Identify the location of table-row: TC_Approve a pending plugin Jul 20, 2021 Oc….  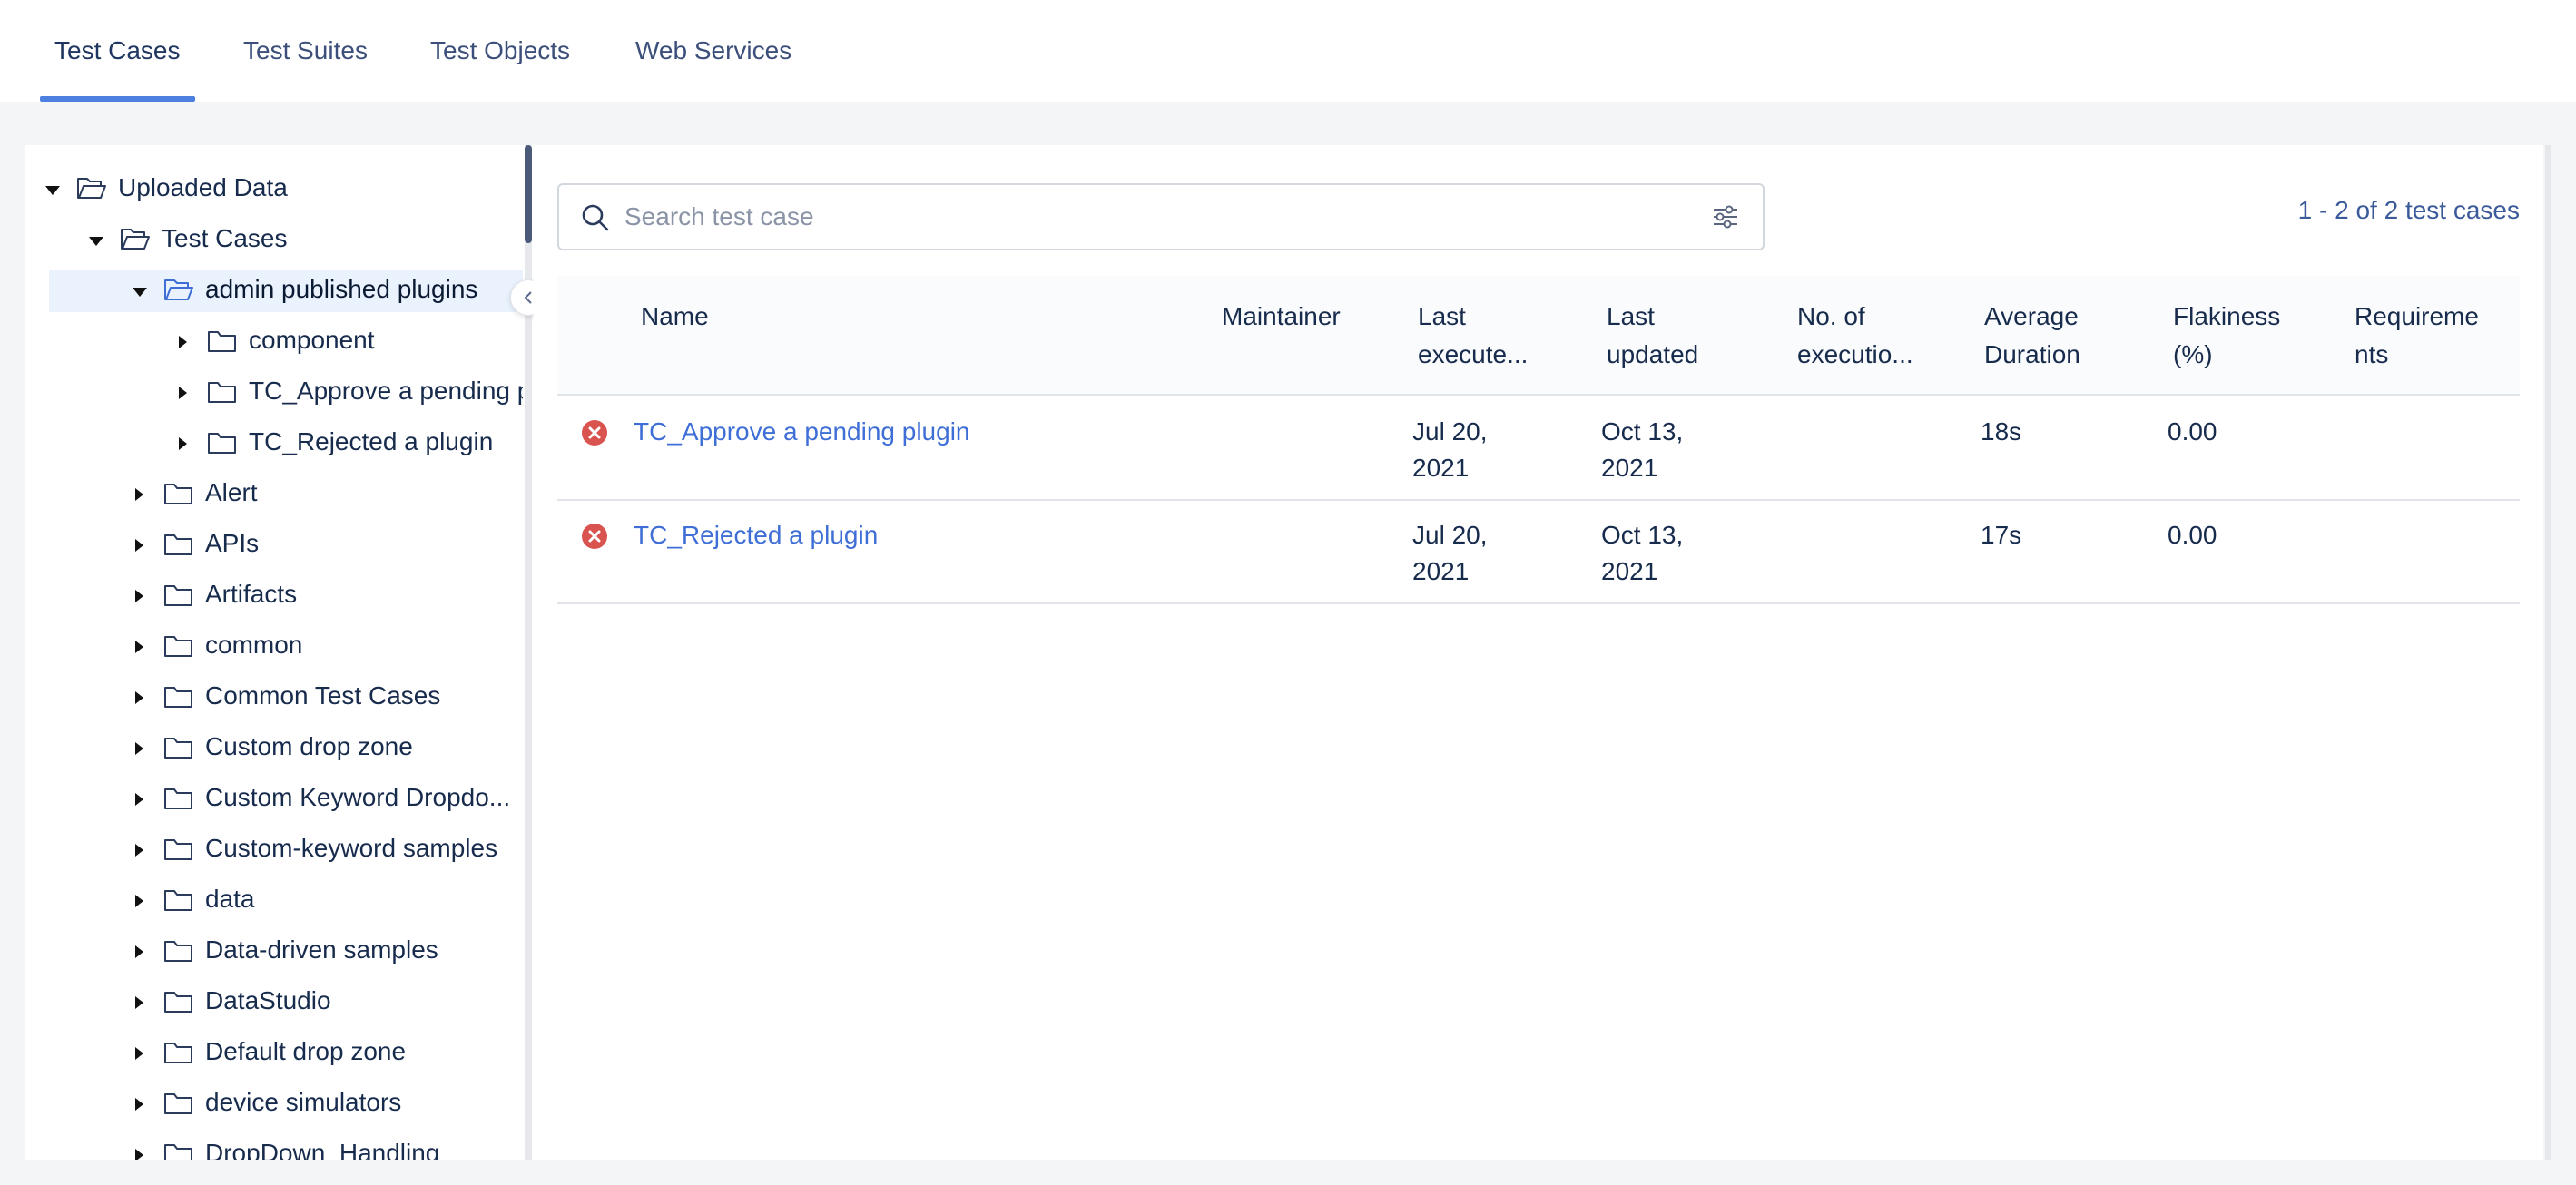
(1538, 449).